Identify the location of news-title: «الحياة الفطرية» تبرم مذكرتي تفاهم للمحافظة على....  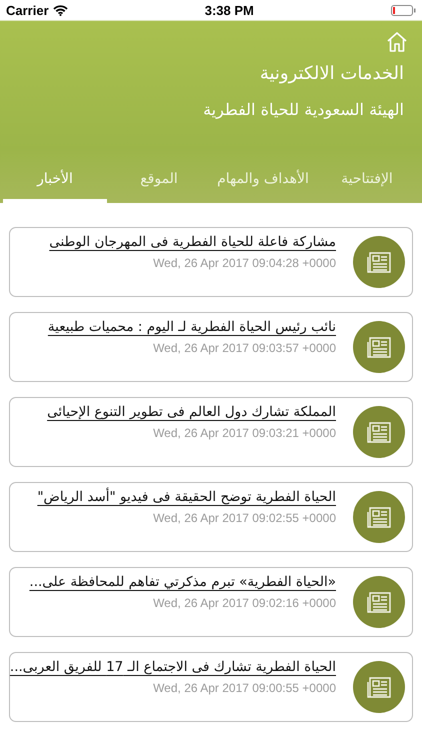
(182, 582).